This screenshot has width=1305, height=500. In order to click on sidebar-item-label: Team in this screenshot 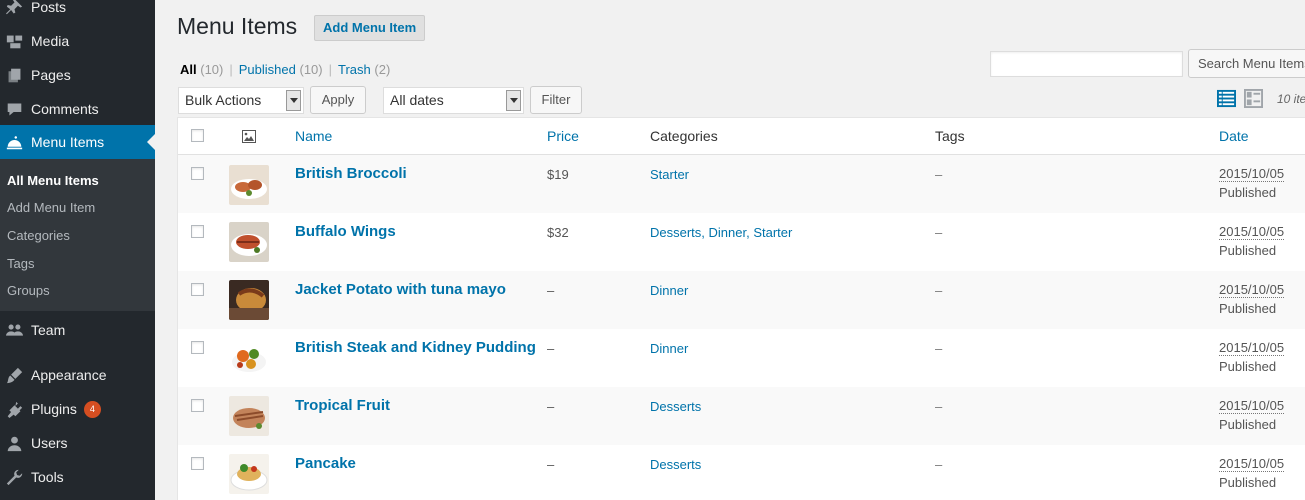, I will do `click(48, 330)`.